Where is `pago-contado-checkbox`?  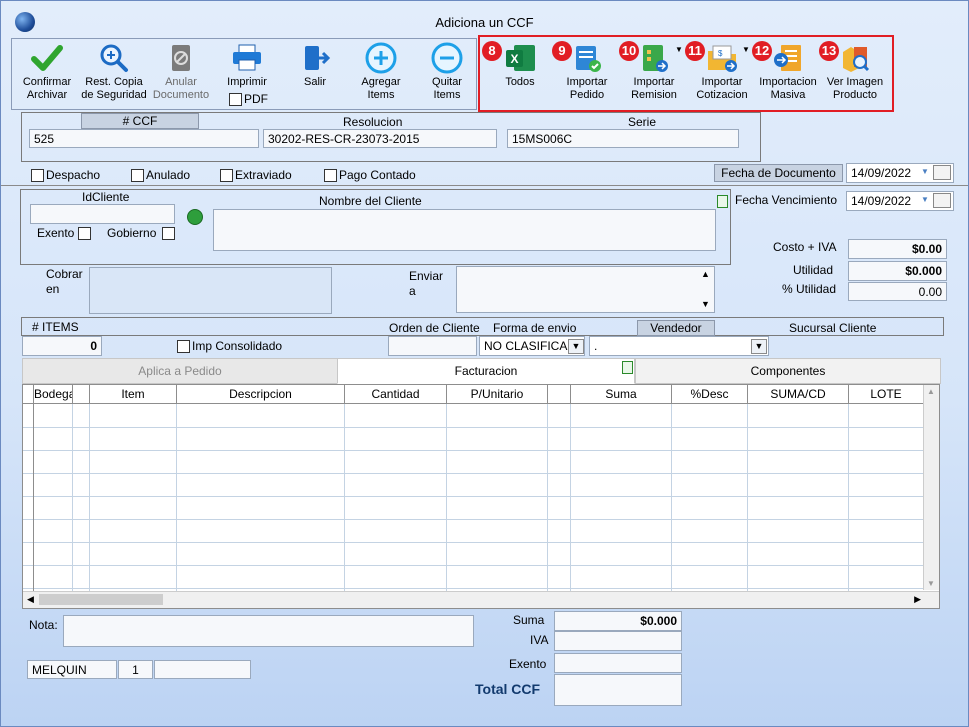 pago-contado-checkbox is located at coordinates (330, 175).